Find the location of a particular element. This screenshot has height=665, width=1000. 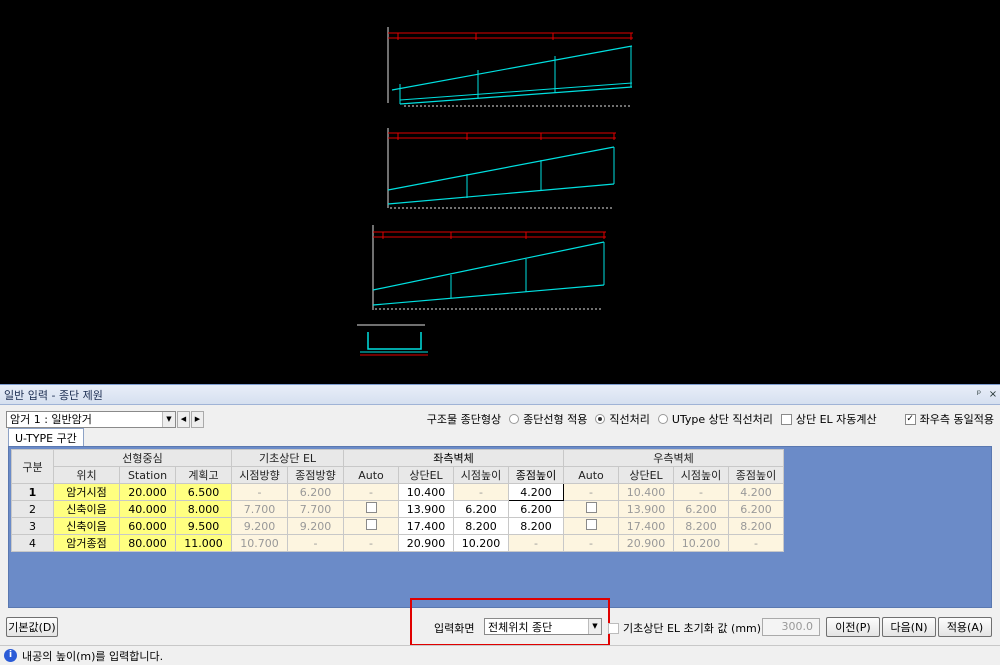

row-number: 1 is located at coordinates (32, 492).